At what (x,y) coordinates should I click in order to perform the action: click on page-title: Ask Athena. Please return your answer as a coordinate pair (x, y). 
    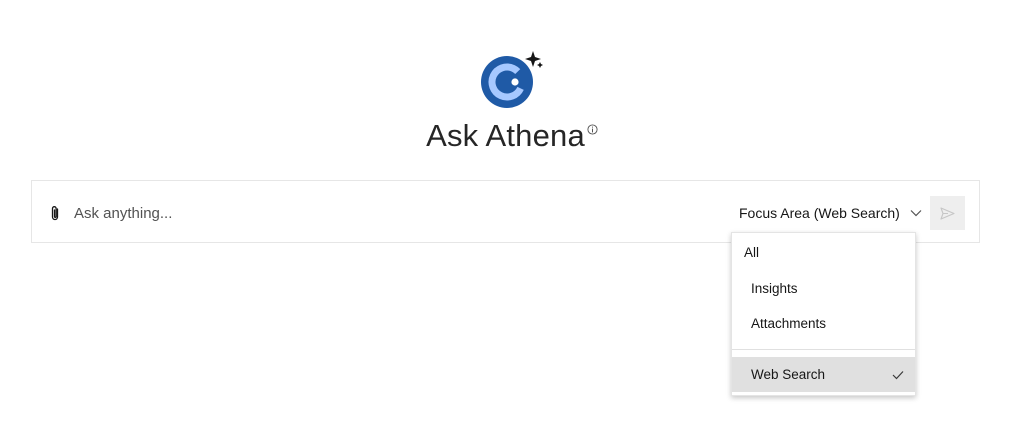
    Looking at the image, I should click on (505, 135).